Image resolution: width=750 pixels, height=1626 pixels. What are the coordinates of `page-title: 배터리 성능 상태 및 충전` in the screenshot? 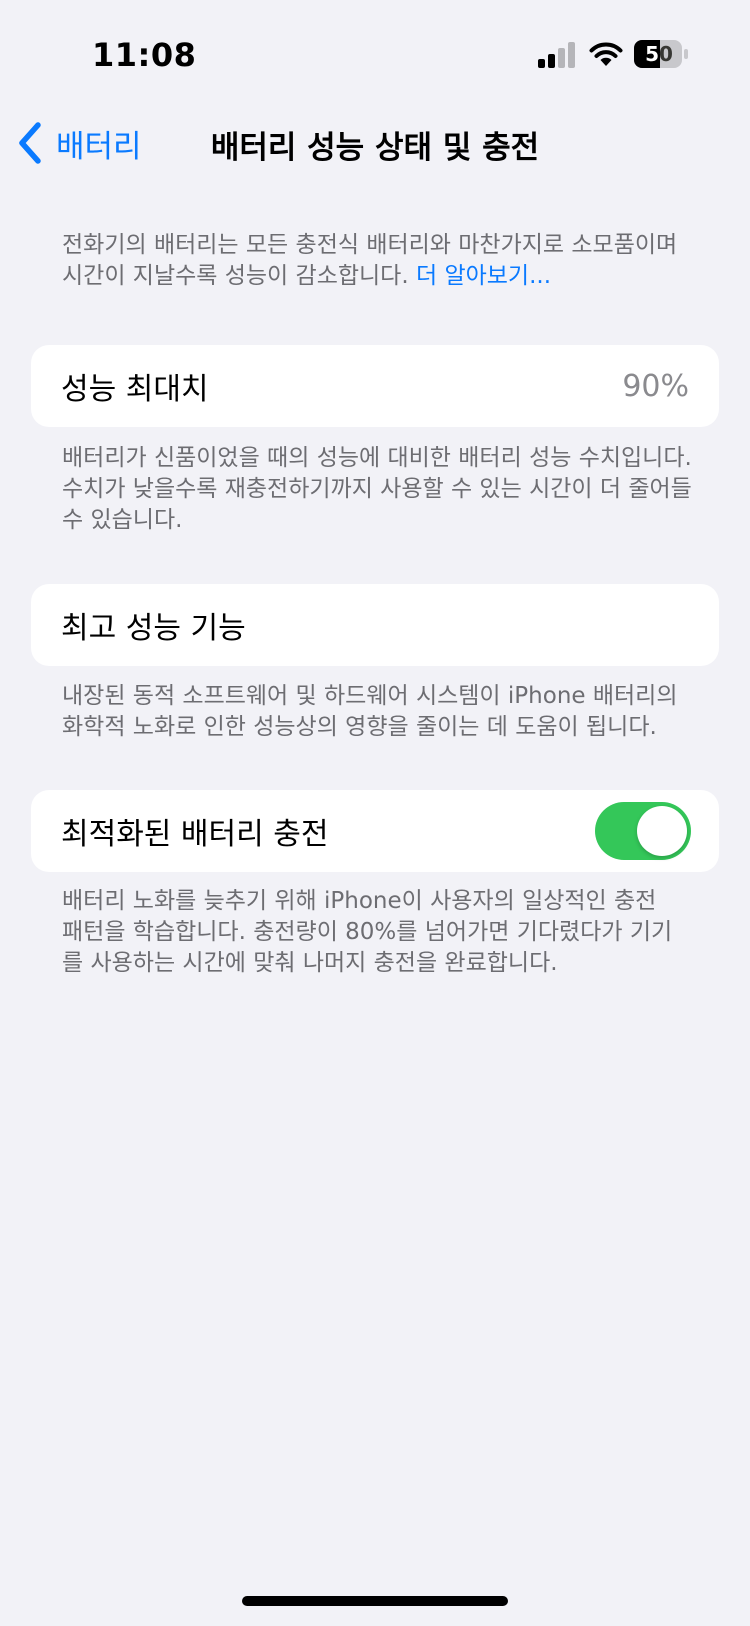 It's located at (375, 148).